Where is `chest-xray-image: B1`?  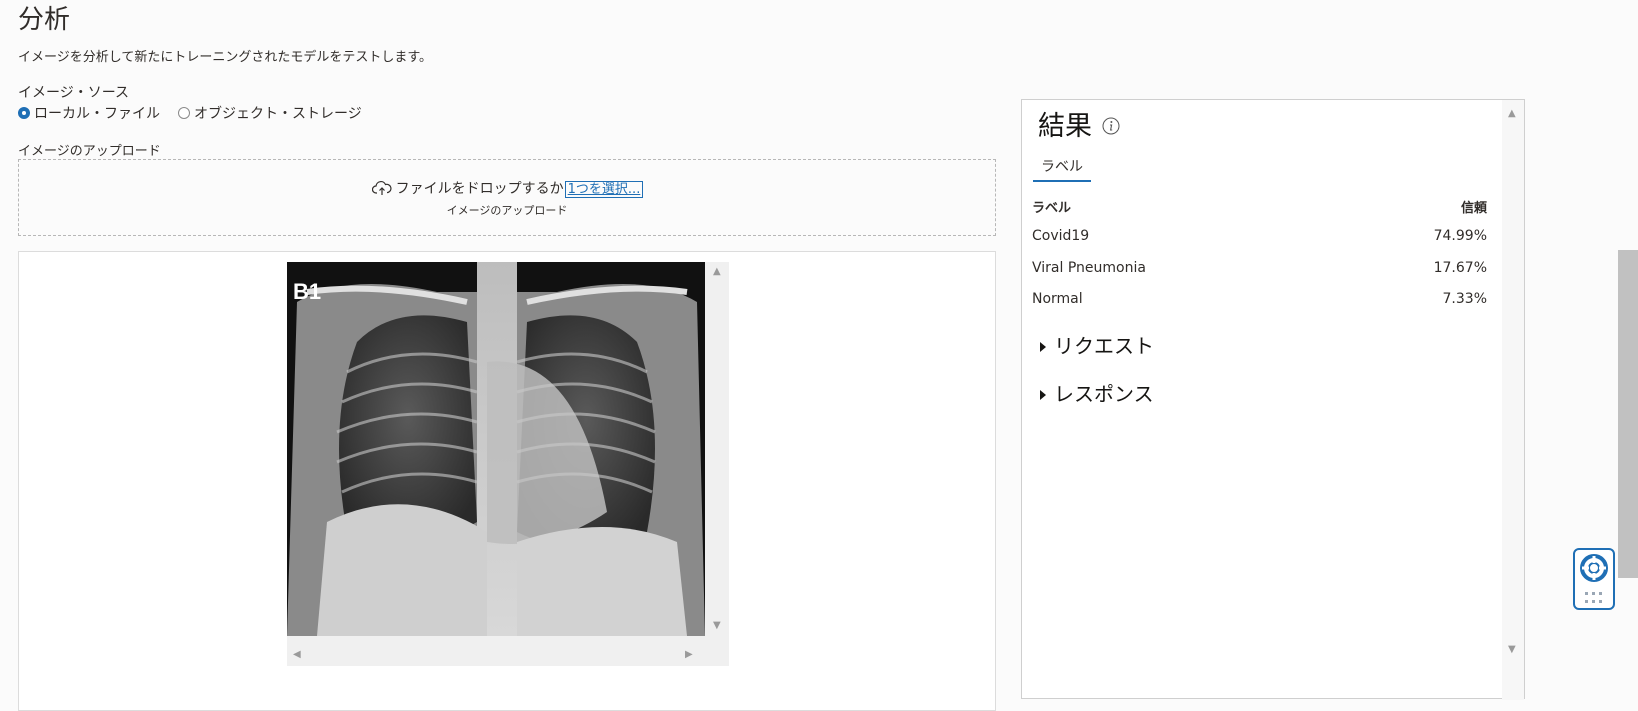 chest-xray-image: B1 is located at coordinates (496, 449).